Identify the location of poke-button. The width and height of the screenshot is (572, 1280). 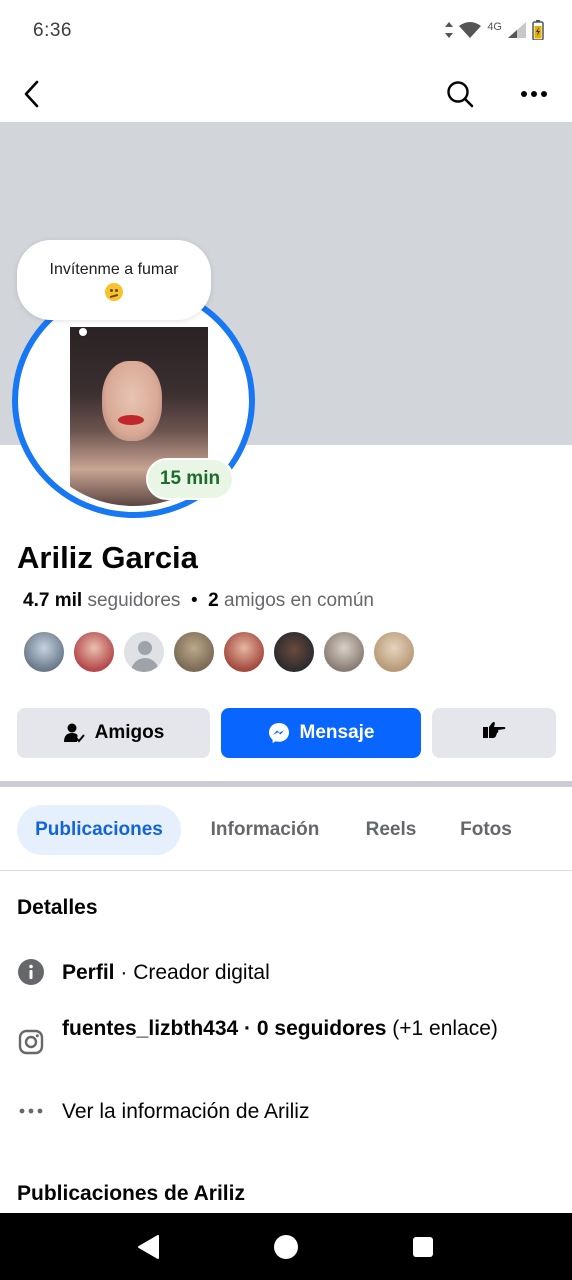
(494, 733).